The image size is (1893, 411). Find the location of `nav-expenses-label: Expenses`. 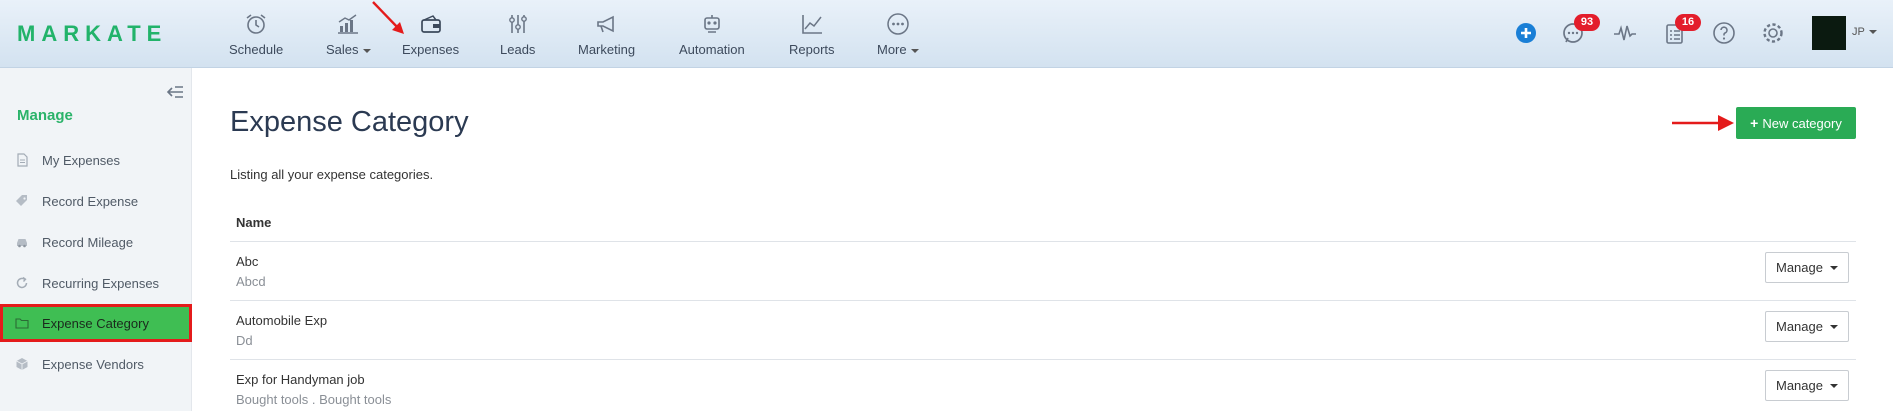

nav-expenses-label: Expenses is located at coordinates (431, 49).